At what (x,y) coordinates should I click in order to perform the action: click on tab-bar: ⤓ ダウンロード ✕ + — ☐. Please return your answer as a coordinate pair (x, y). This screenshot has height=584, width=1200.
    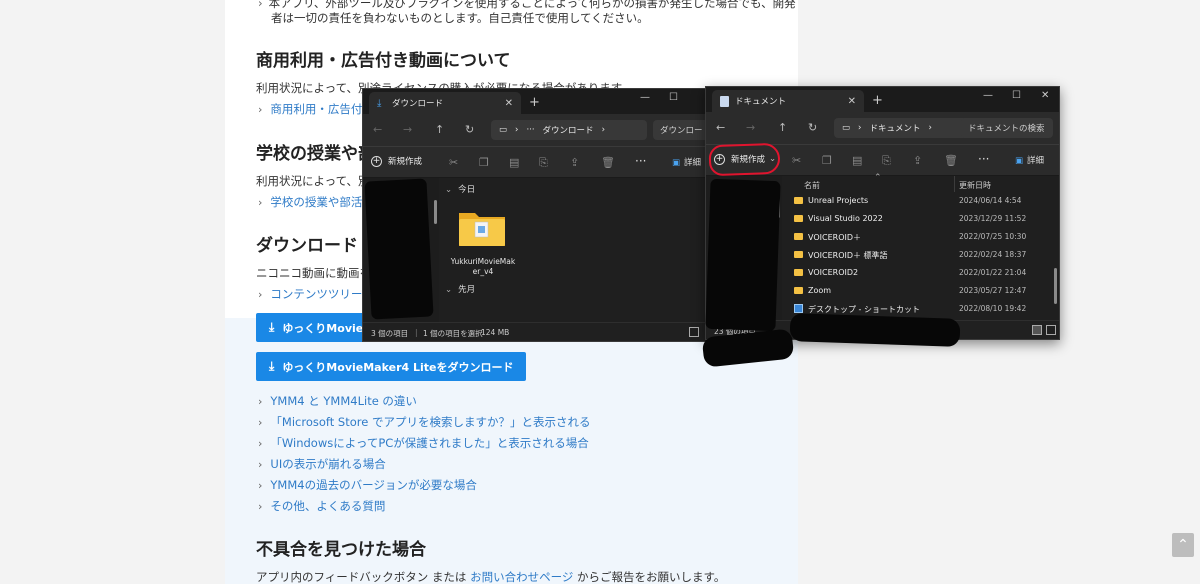
    Looking at the image, I should click on (539, 101).